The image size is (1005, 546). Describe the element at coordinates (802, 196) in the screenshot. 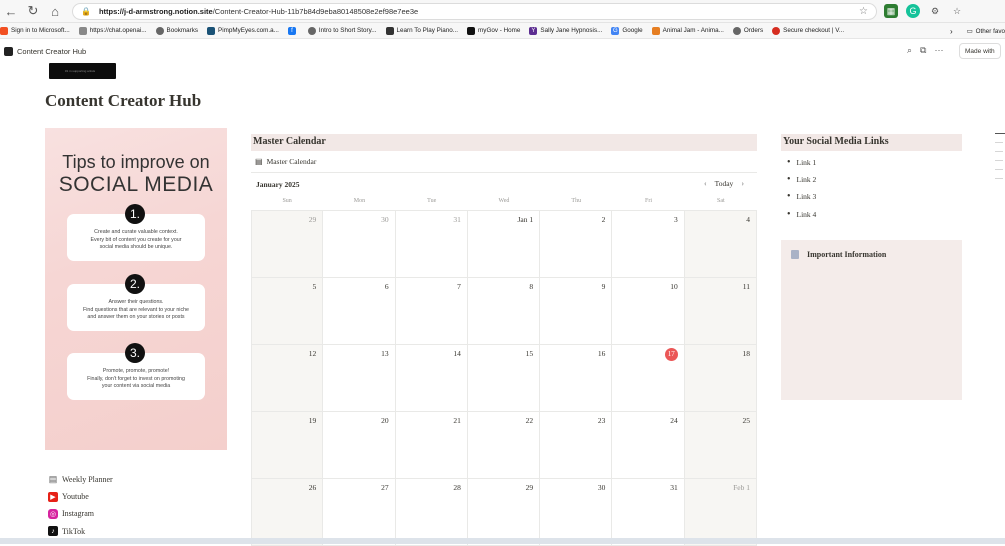

I see `social-link: Link 3` at that location.